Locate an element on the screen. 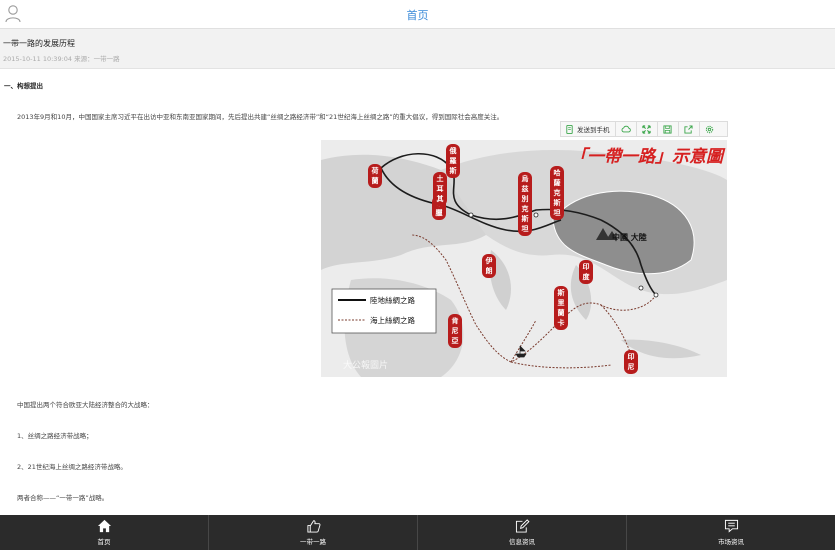 This screenshot has height=550, width=835. nav-label-info-news: 信息资讯 is located at coordinates (522, 542).